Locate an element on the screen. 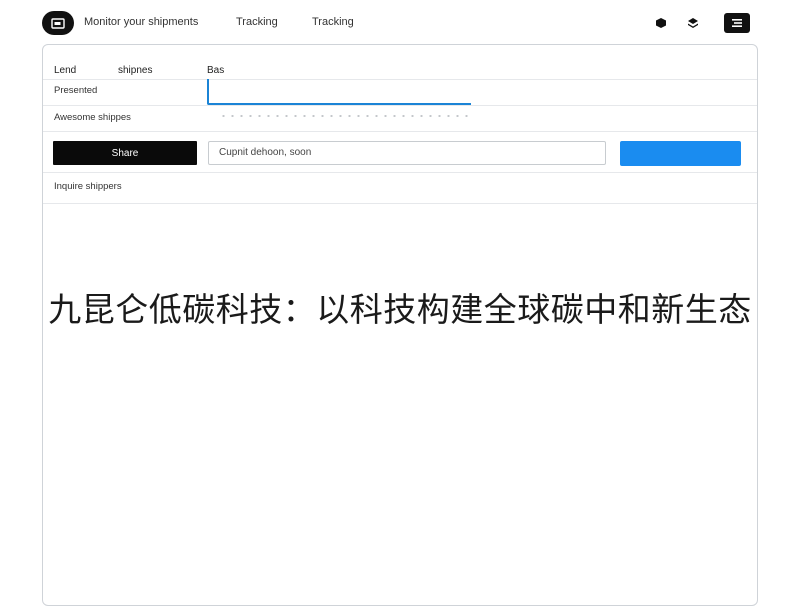  row-label-awesome-shippers: Awesome shippes is located at coordinates (92, 117).